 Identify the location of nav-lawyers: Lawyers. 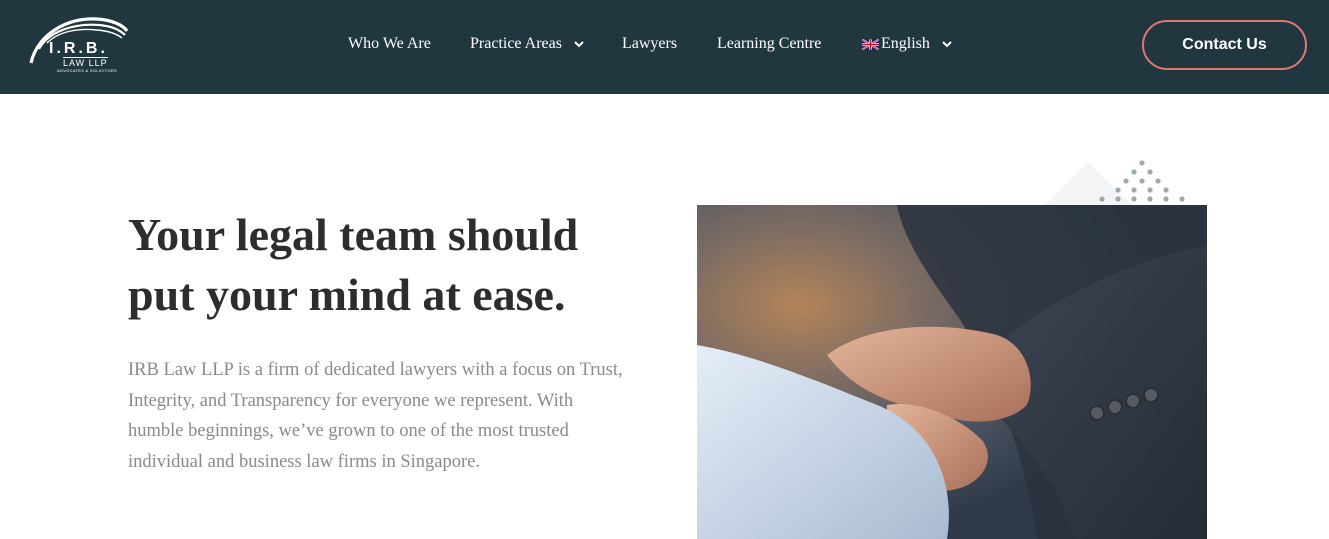
(649, 44).